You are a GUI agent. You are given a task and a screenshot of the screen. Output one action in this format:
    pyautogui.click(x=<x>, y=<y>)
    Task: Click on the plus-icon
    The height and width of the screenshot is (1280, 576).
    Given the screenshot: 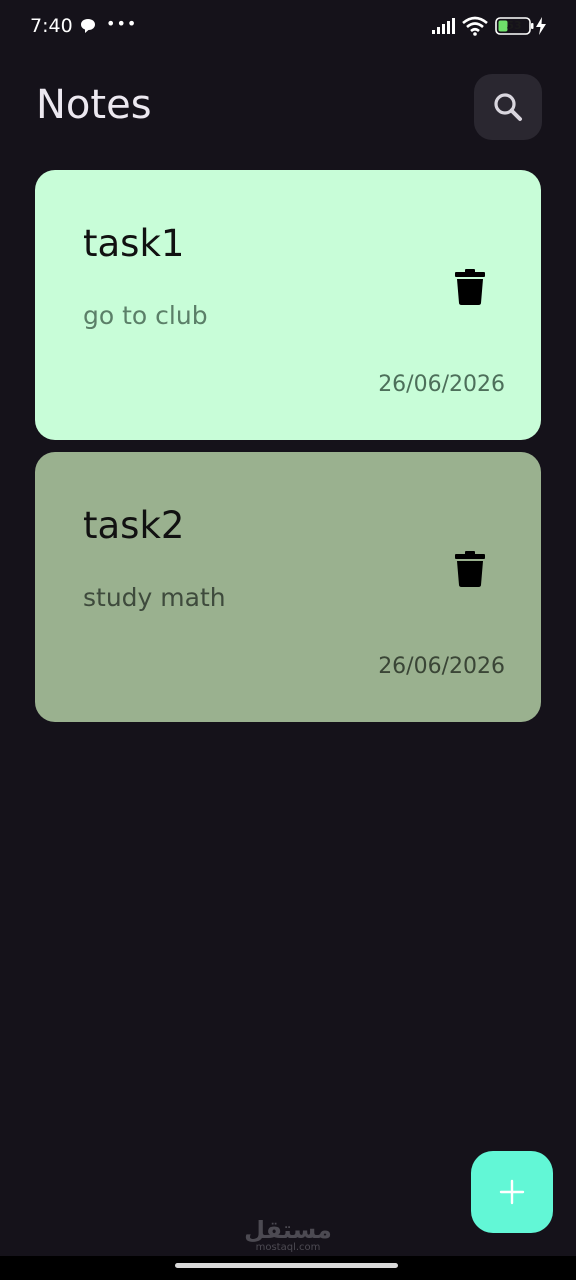 What is the action you would take?
    pyautogui.click(x=512, y=1192)
    